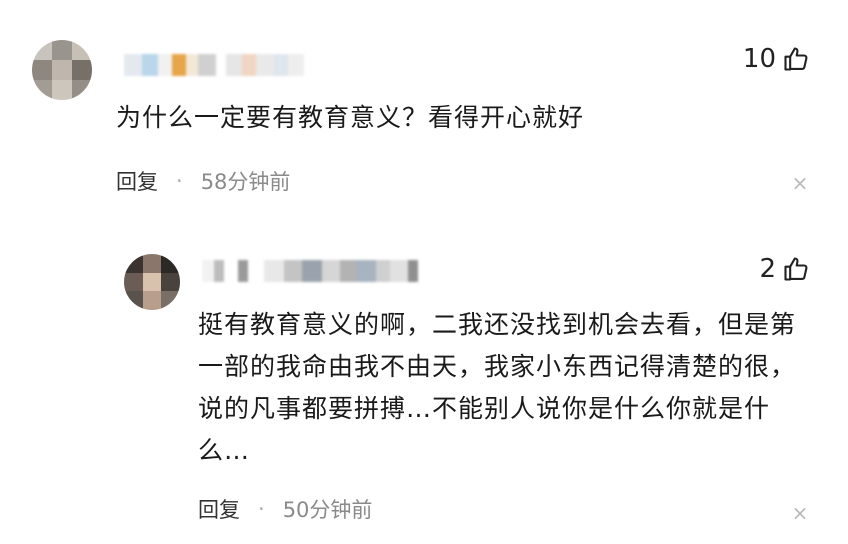 Image resolution: width=848 pixels, height=544 pixels. I want to click on like-button: 10, so click(776, 59).